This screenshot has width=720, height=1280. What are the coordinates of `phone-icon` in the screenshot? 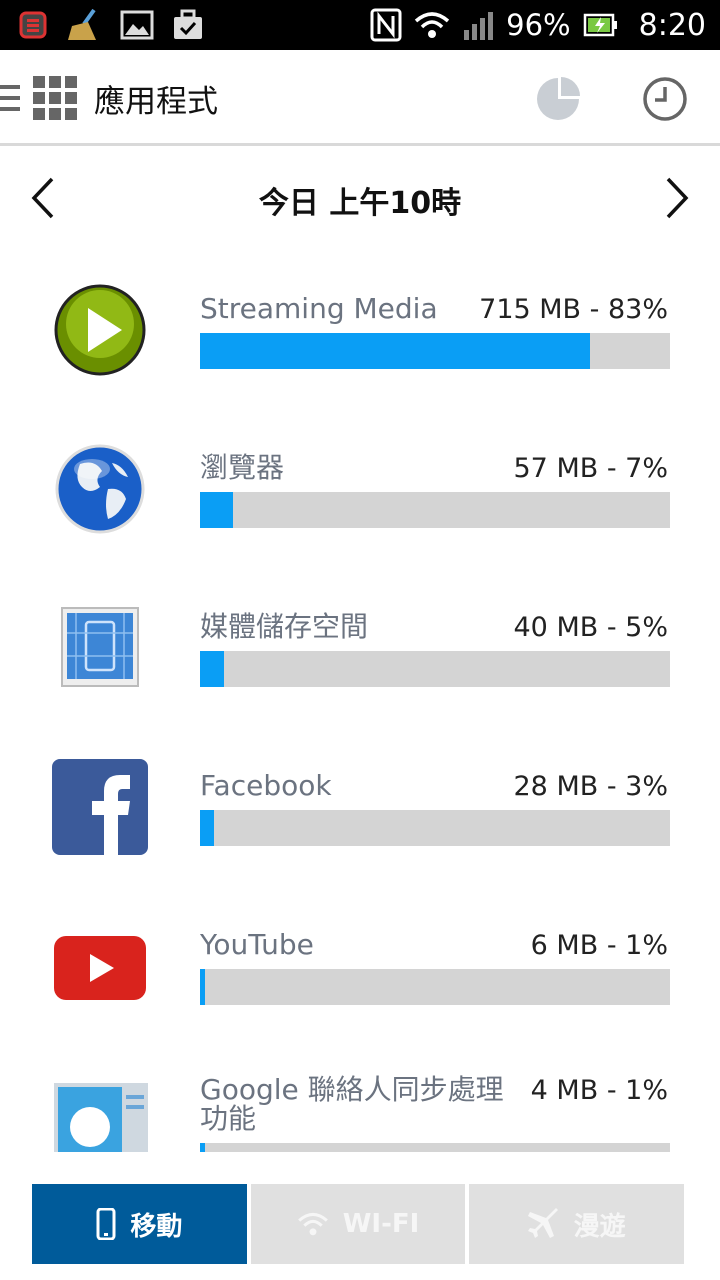 It's located at (106, 1224).